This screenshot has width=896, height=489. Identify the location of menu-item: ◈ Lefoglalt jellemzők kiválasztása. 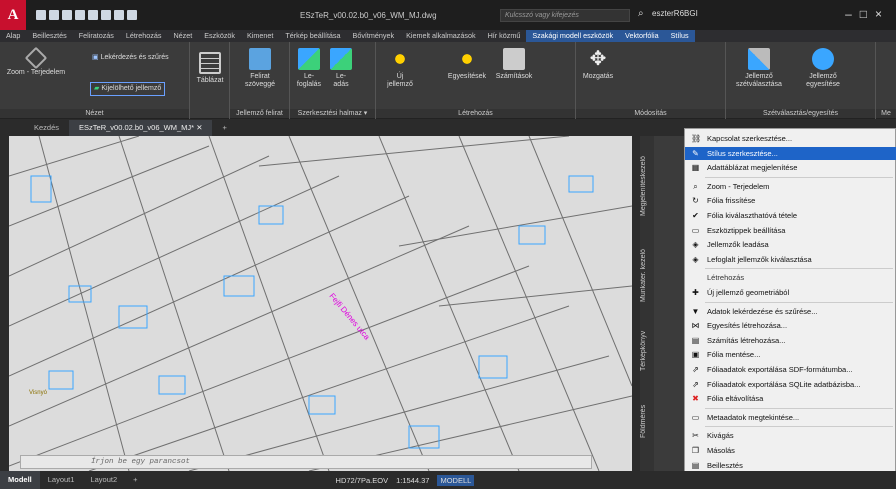
(790, 259).